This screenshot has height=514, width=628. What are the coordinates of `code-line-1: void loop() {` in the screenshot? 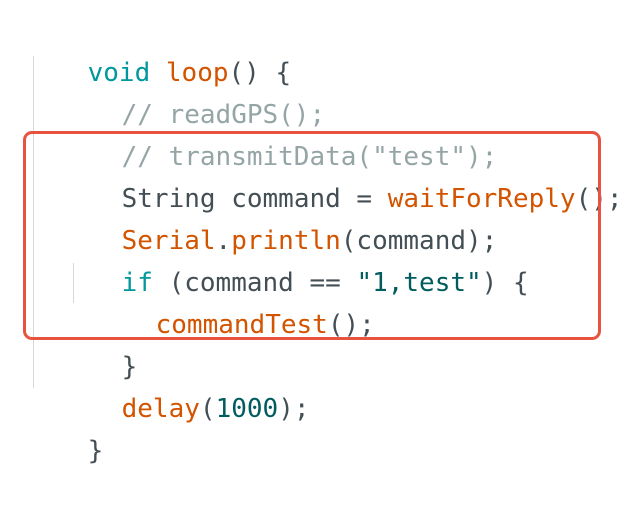 It's located at (158, 49).